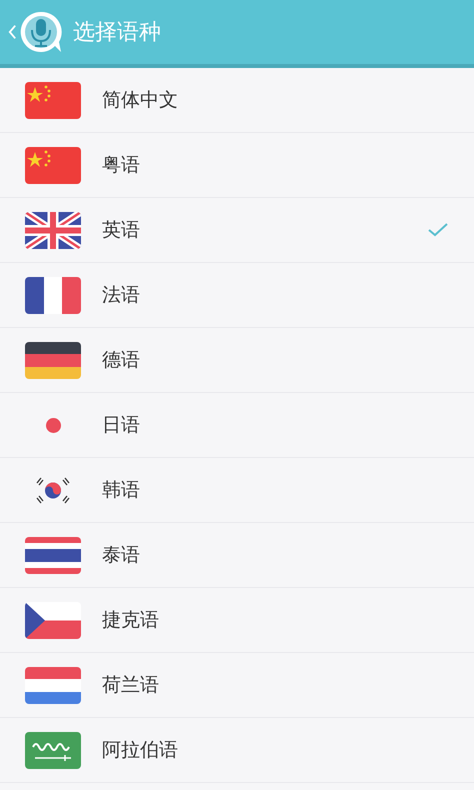  Describe the element at coordinates (237, 620) in the screenshot. I see `language-item: 捷克语` at that location.